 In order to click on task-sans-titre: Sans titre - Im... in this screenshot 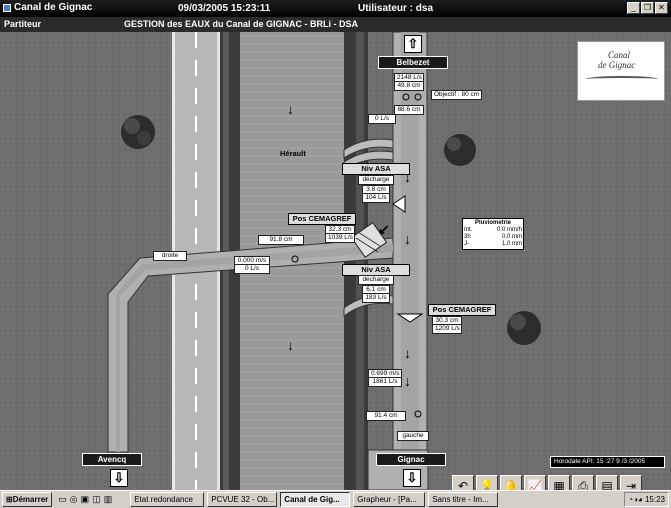, I will do `click(463, 499)`.